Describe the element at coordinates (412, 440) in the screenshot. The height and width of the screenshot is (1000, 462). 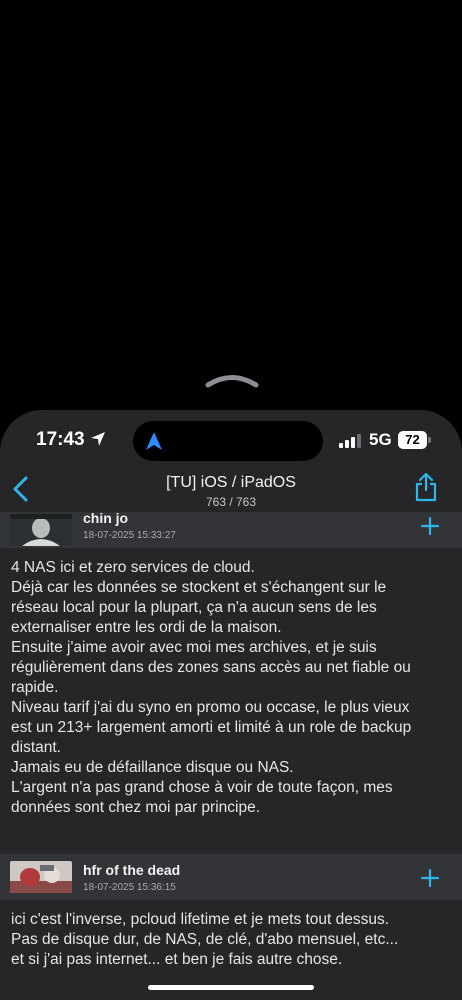
I see `battery-level: 72` at that location.